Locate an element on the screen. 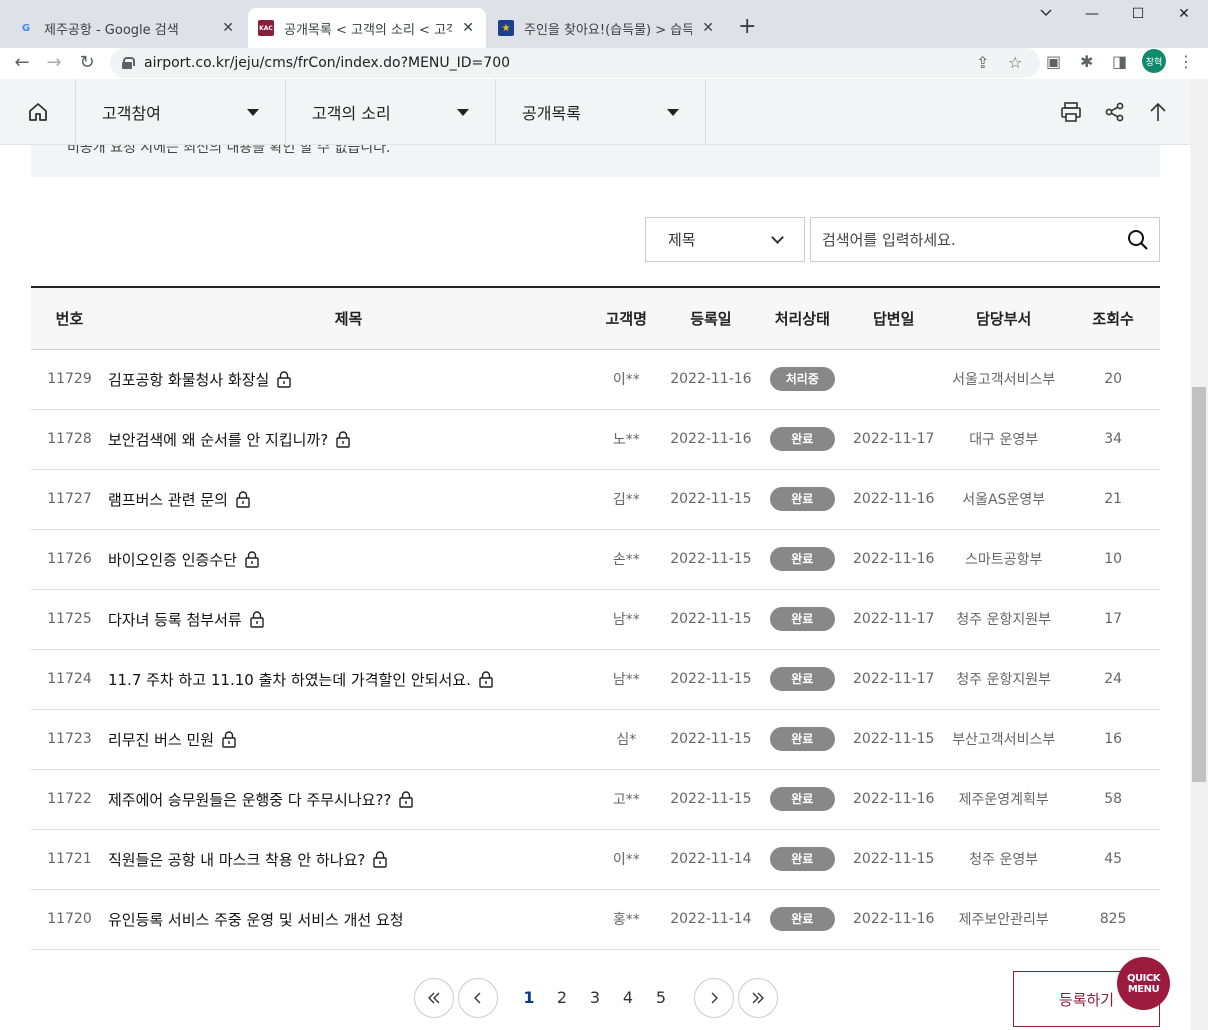 Image resolution: width=1208 pixels, height=1030 pixels. last-page-double-chevron-icon is located at coordinates (758, 998).